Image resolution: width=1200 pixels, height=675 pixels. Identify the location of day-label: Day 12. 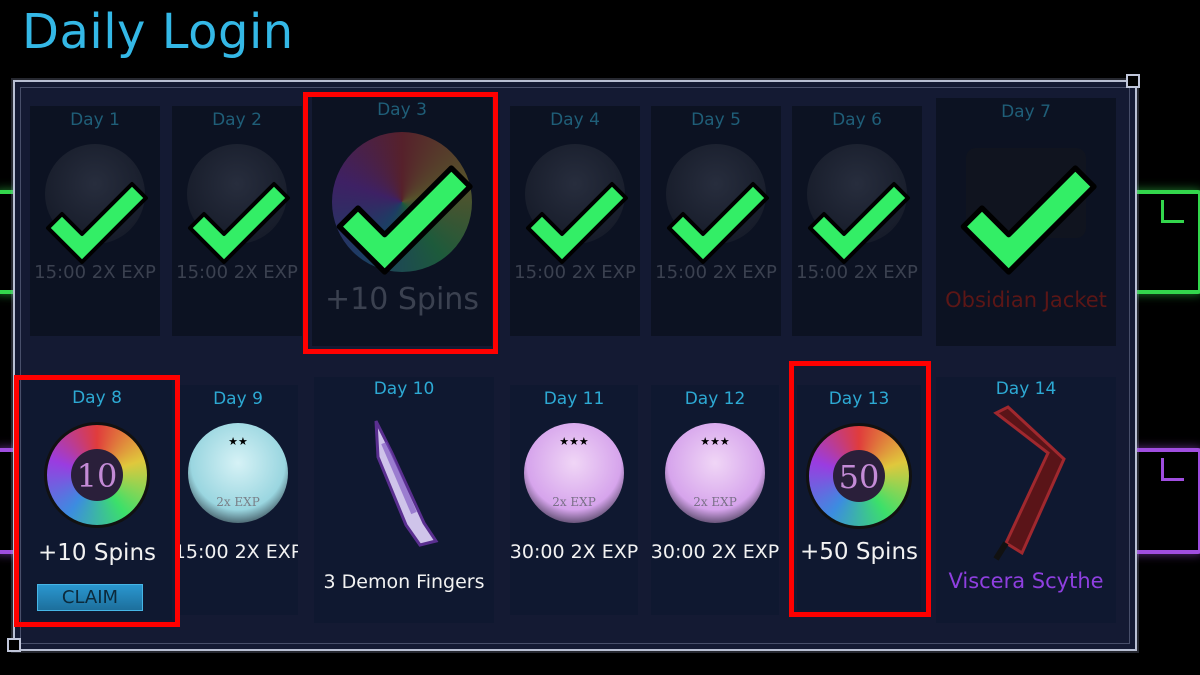
(715, 399).